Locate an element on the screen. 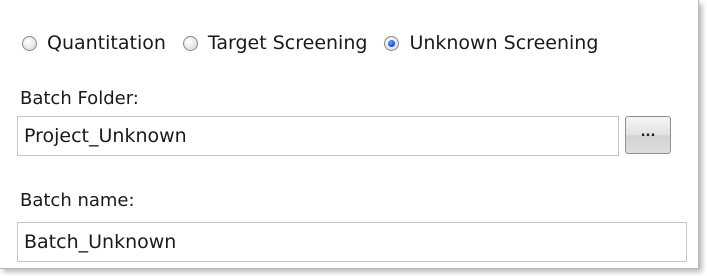  mode-label-quantitation: Quantitation is located at coordinates (106, 43).